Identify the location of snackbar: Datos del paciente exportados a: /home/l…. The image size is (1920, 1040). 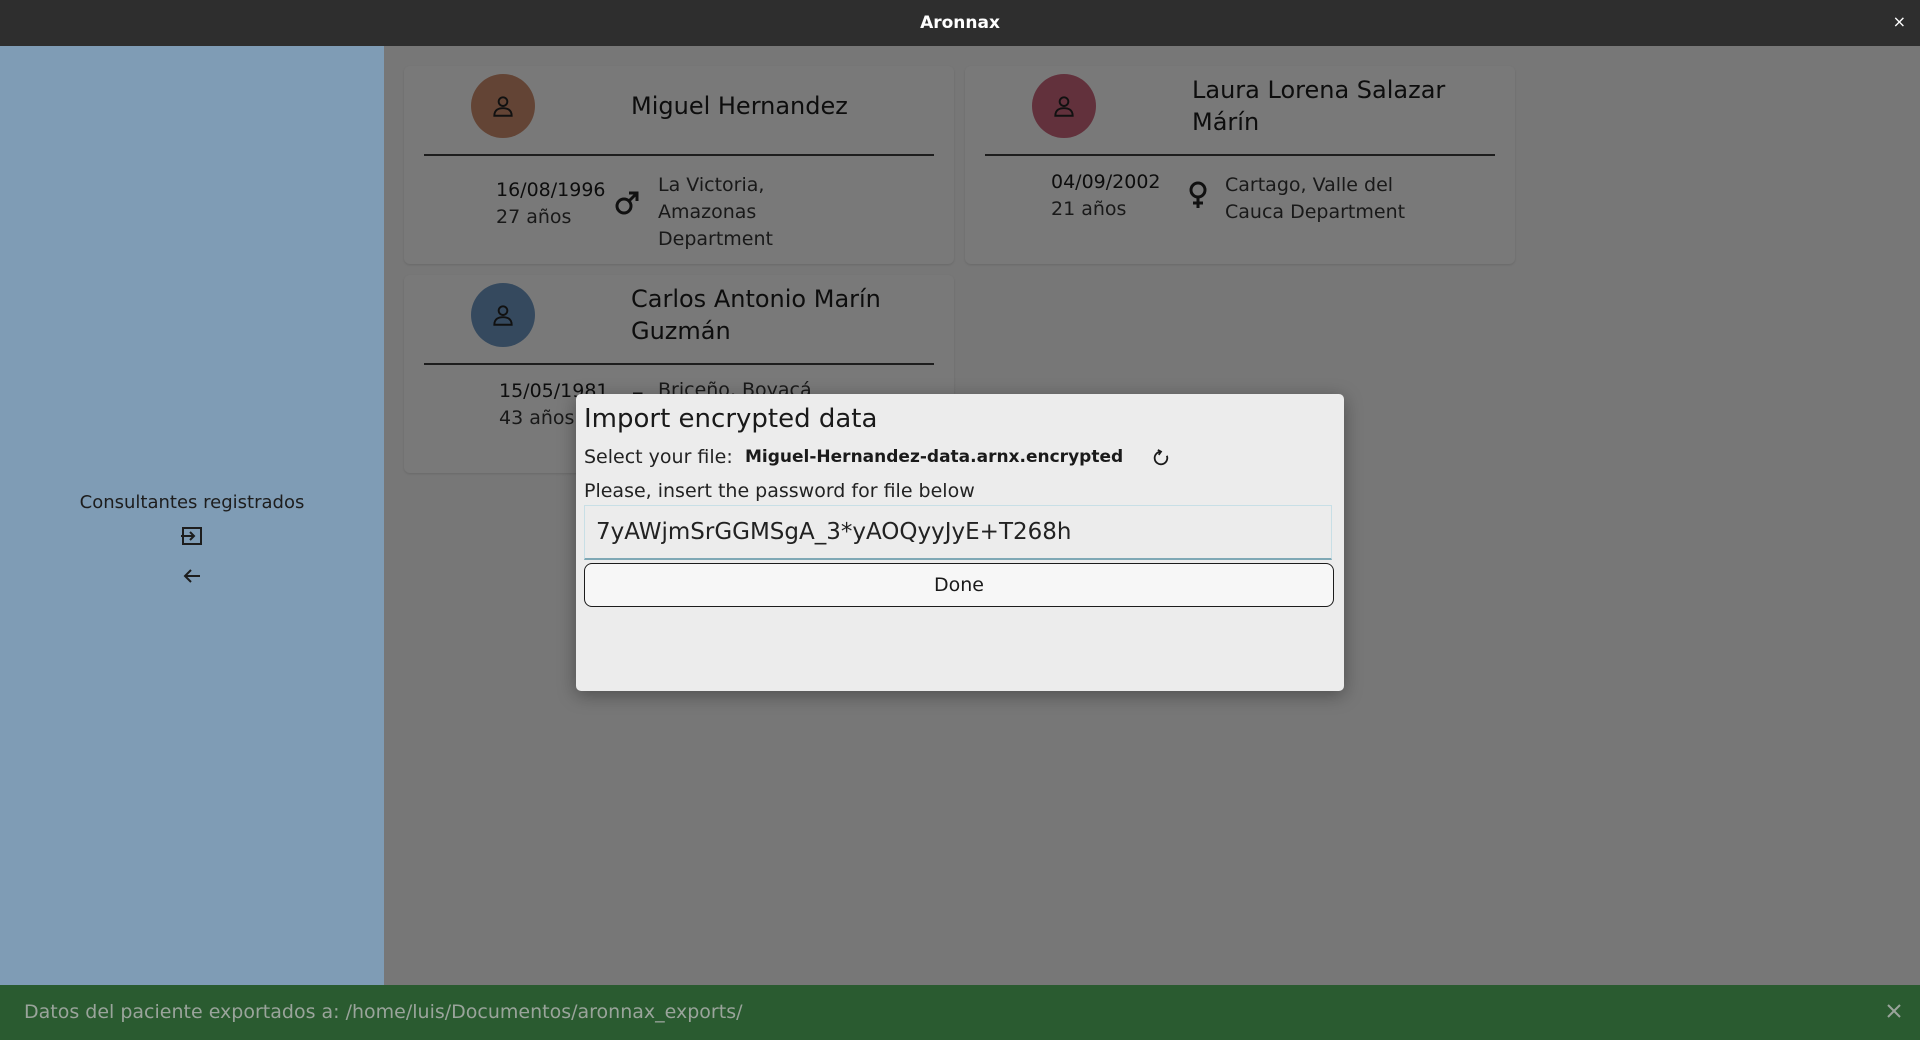
(960, 1012).